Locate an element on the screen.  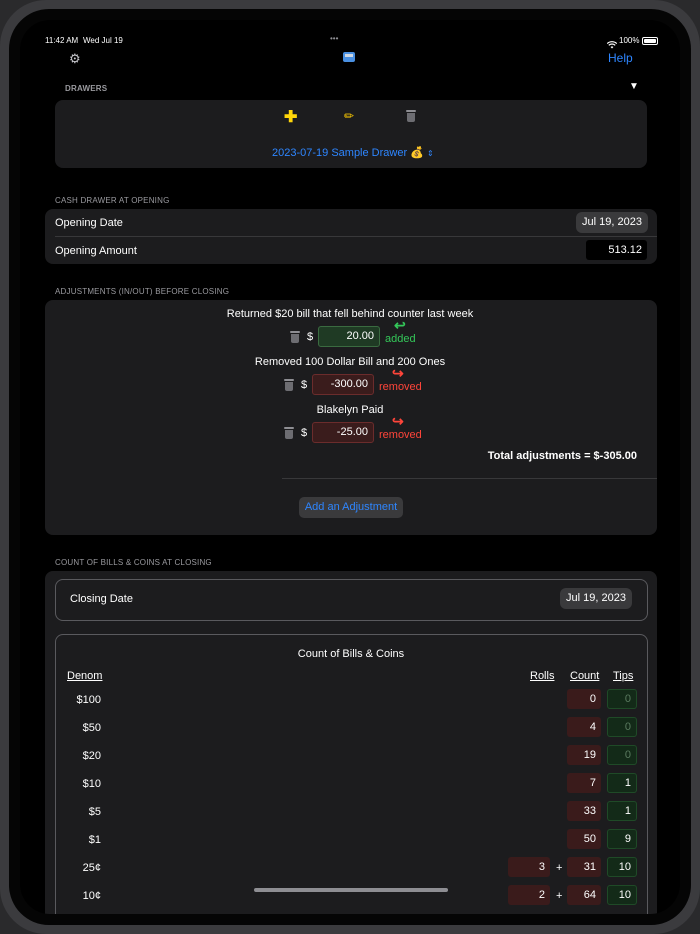
drawer-picker: 2023-07-19 Sample Drawer 💰 ⇕ is located at coordinates (353, 152).